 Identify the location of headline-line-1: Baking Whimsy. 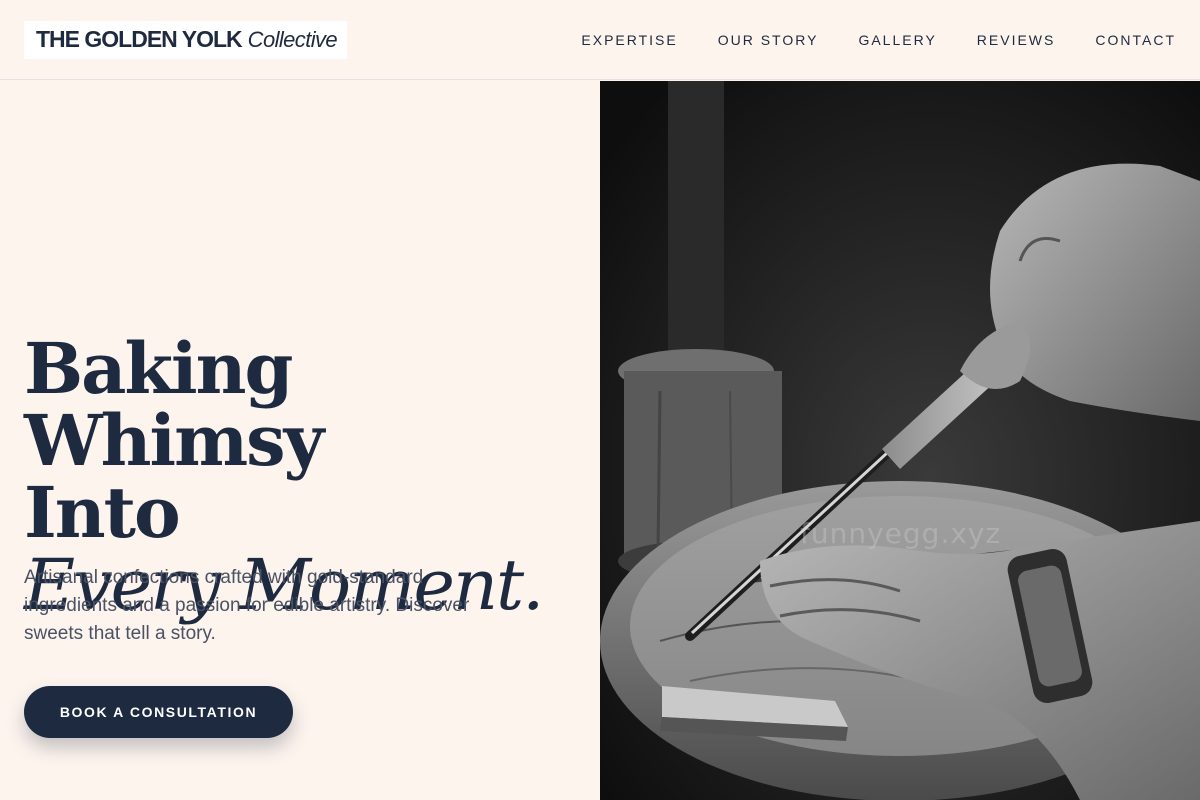
(174, 404).